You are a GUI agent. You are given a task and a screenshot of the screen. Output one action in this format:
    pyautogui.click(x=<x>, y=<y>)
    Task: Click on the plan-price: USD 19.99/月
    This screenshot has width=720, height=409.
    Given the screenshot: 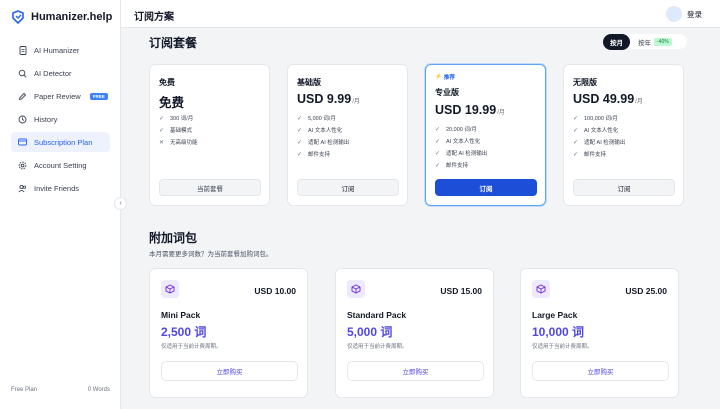 What is the action you would take?
    pyautogui.click(x=470, y=110)
    